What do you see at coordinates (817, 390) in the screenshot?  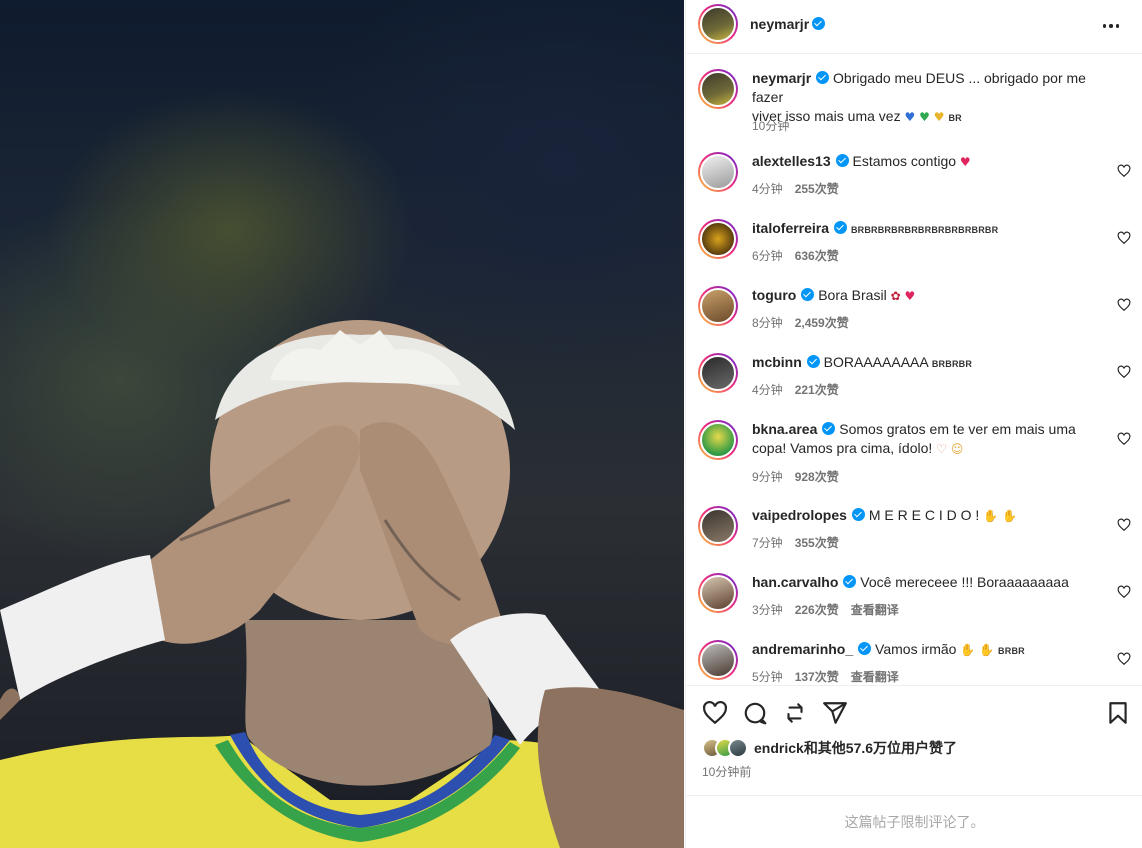 I see `comment-likes: 221次赞` at bounding box center [817, 390].